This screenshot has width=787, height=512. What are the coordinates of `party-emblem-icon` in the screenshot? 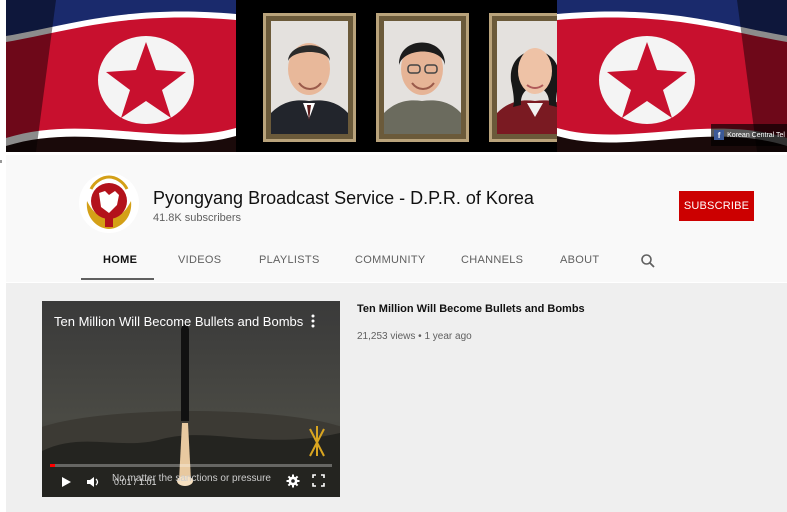 It's located at (319, 442).